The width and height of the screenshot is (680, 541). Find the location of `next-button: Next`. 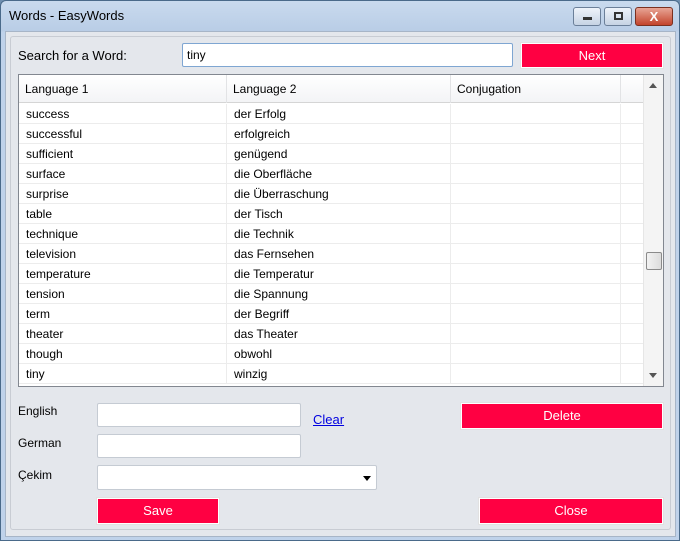

next-button: Next is located at coordinates (592, 55).